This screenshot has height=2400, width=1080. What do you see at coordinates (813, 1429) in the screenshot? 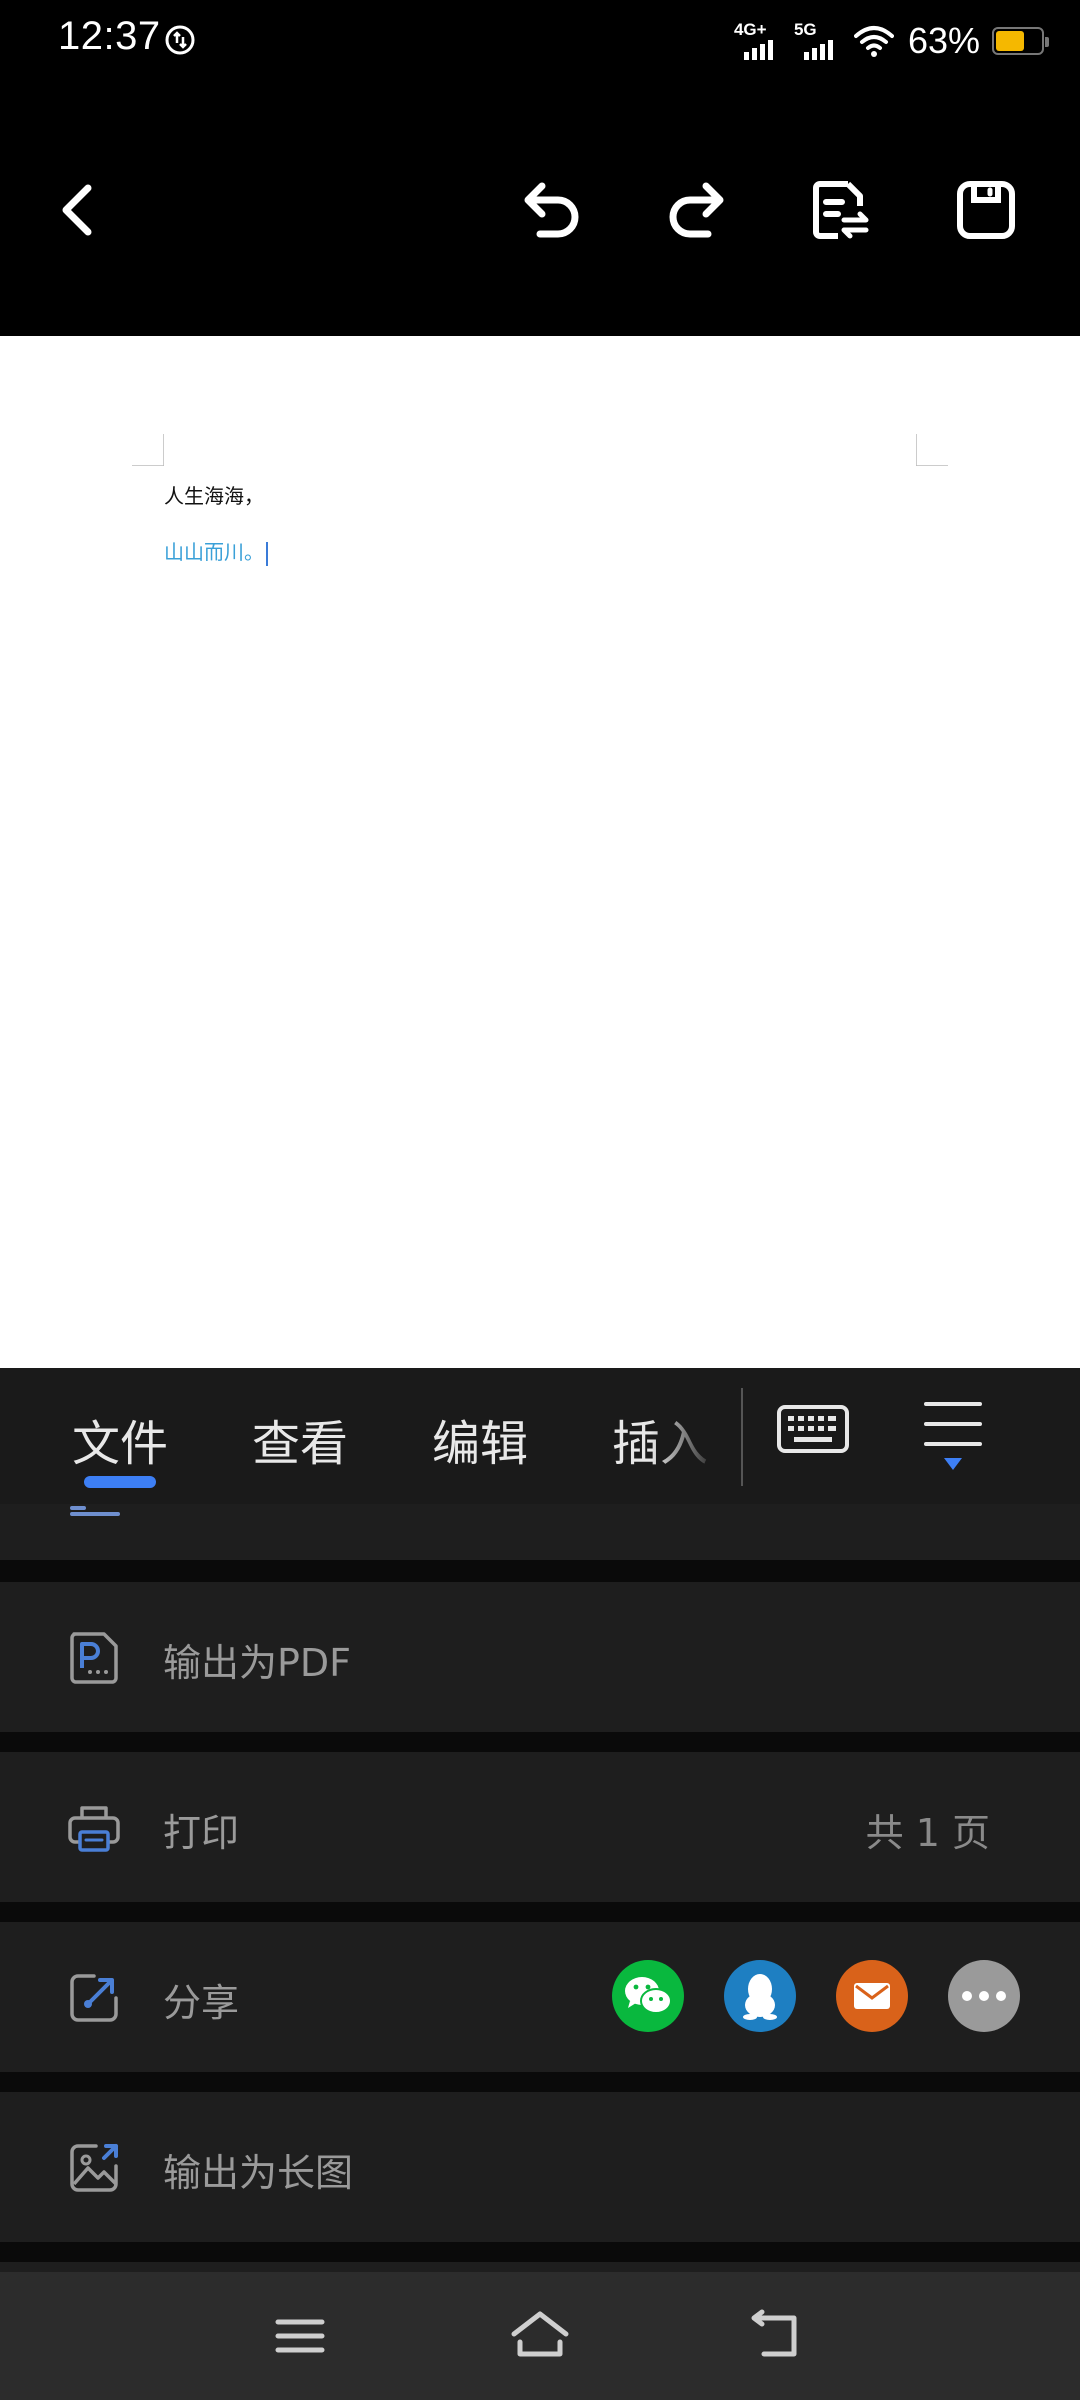
I see `keyboard-icon` at bounding box center [813, 1429].